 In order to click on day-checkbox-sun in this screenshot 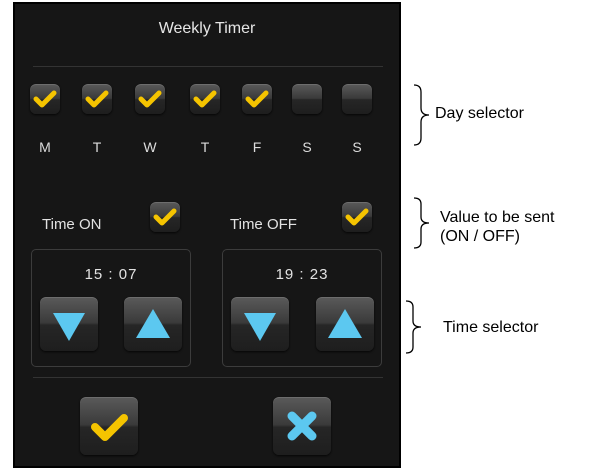, I will do `click(357, 99)`.